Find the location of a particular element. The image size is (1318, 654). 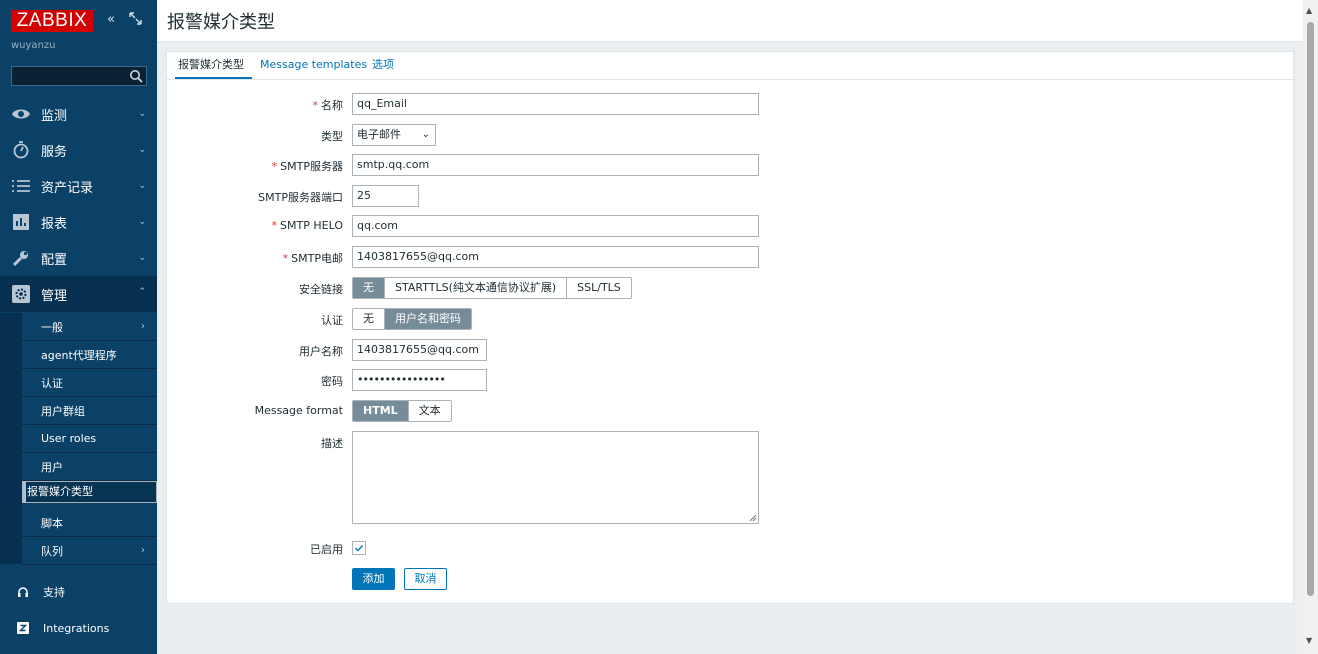

submenu-media-types: 报警媒介类型 is located at coordinates (89, 492).